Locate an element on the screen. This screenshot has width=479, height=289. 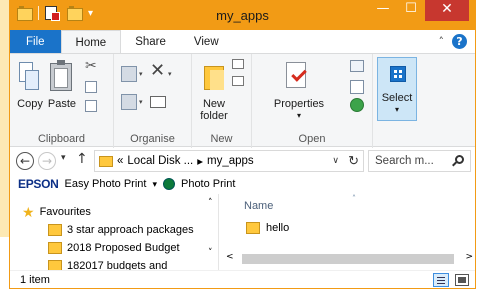
details-view-icon is located at coordinates (441, 280).